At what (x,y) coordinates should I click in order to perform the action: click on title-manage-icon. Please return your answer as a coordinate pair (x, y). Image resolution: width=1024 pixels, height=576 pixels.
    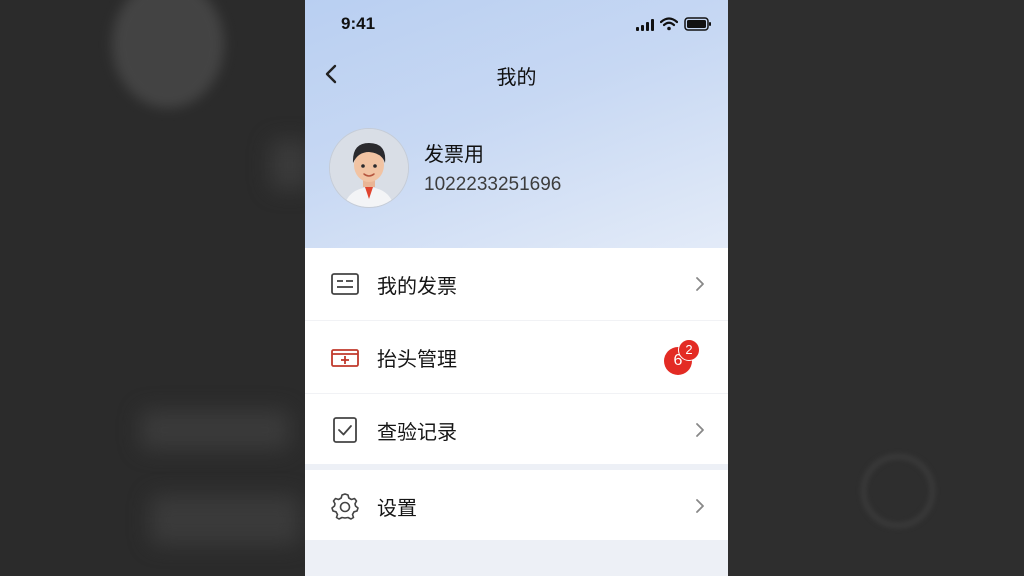
    Looking at the image, I should click on (345, 357).